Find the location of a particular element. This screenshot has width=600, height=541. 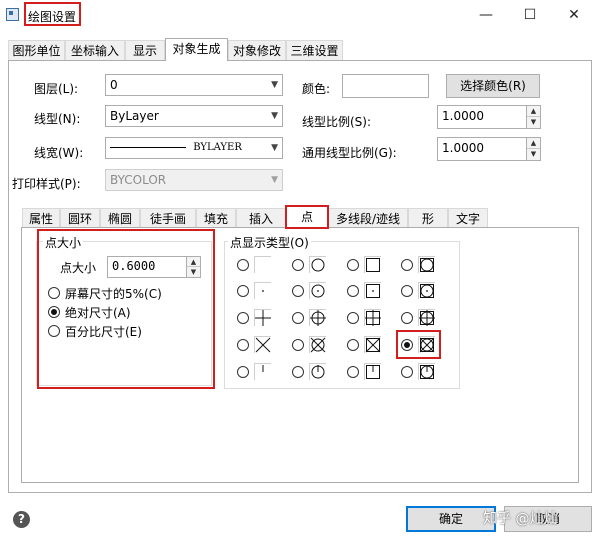

global-ltscale-spinner: 1.0000 ▲ ▼ is located at coordinates (489, 149).